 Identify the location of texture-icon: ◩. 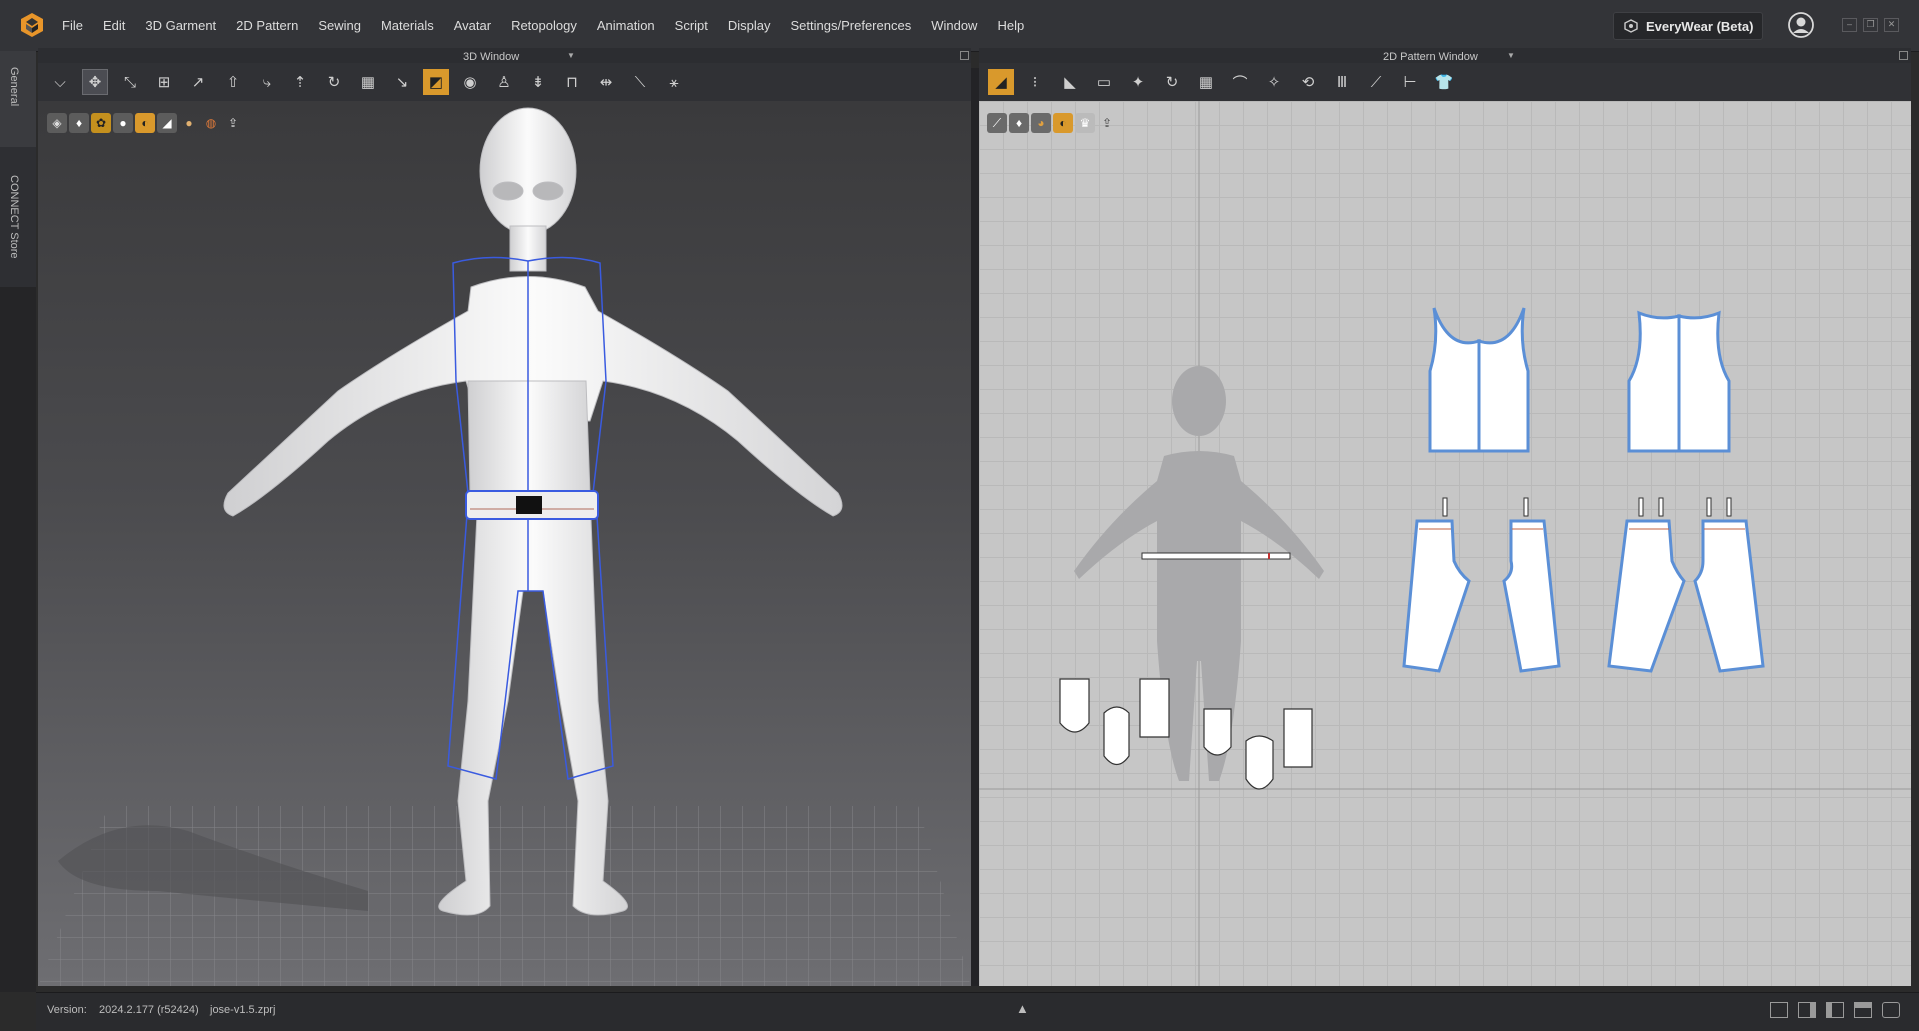
(436, 82).